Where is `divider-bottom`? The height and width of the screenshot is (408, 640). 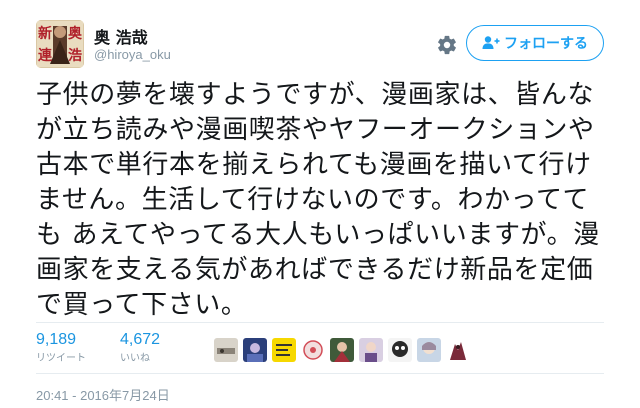
divider-bottom is located at coordinates (320, 373).